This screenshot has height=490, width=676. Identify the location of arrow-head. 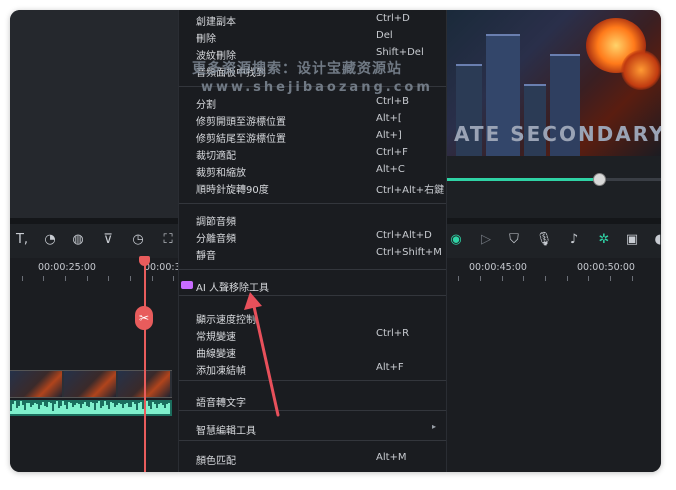
(253, 301).